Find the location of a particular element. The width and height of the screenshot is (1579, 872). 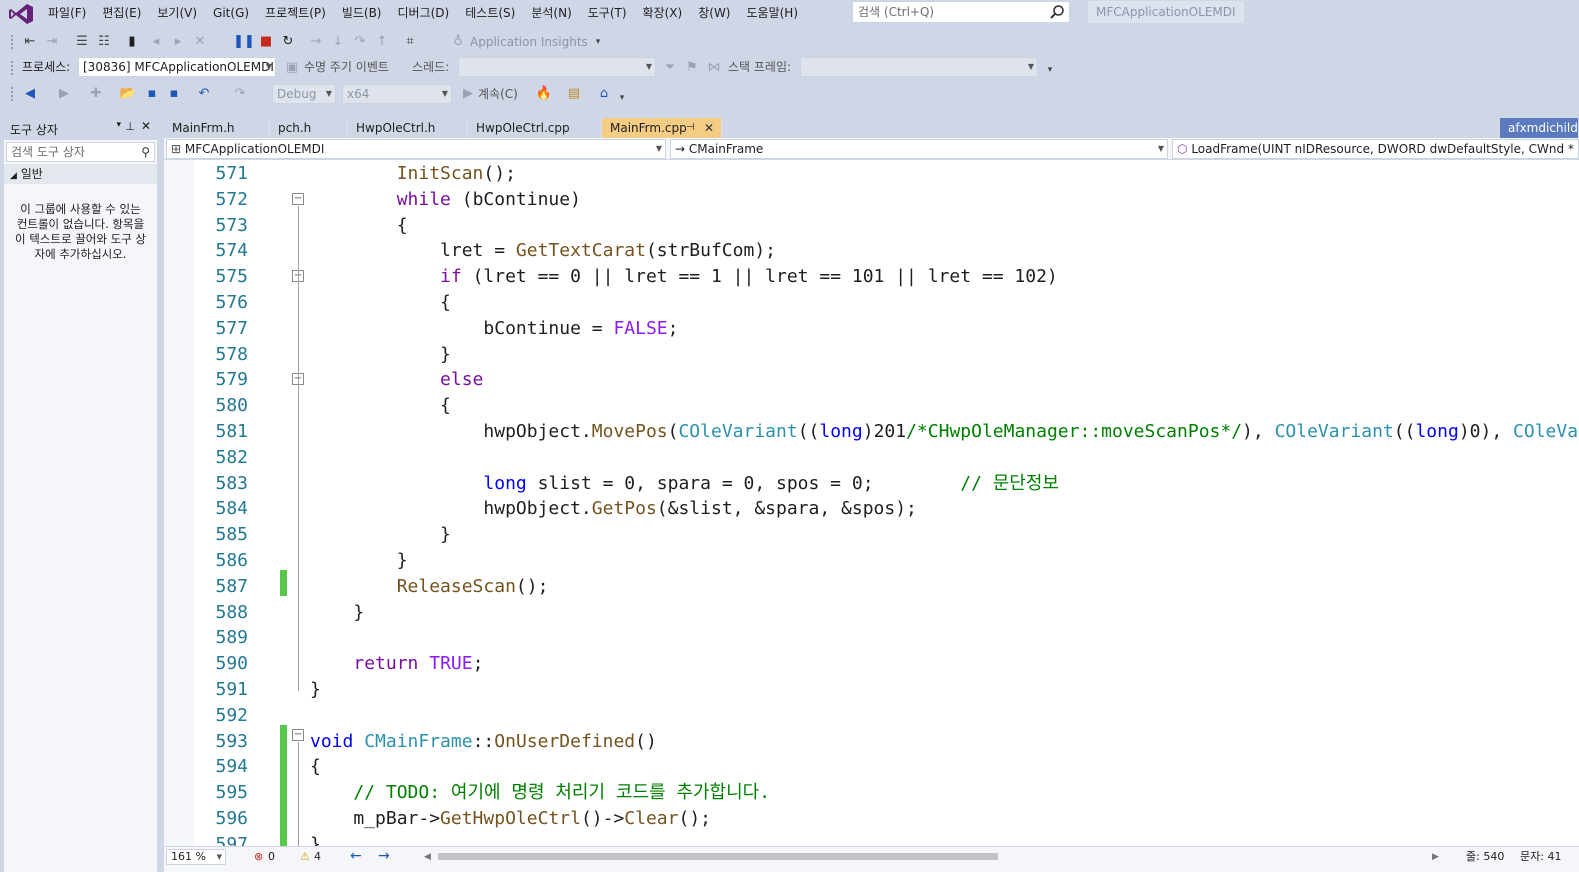

zoom-dropdown: 161 % ▼ is located at coordinates (196, 857).